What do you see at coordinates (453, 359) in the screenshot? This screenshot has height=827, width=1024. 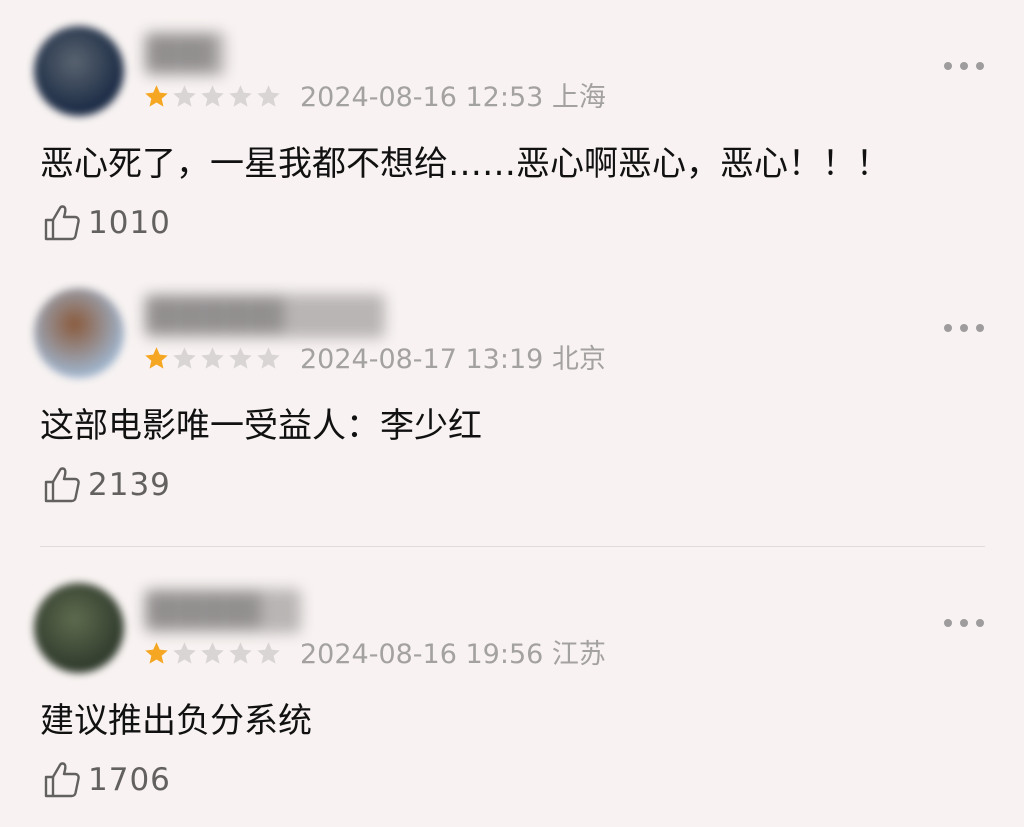 I see `comment-date-location: 2024-08-17 13:19 北京` at bounding box center [453, 359].